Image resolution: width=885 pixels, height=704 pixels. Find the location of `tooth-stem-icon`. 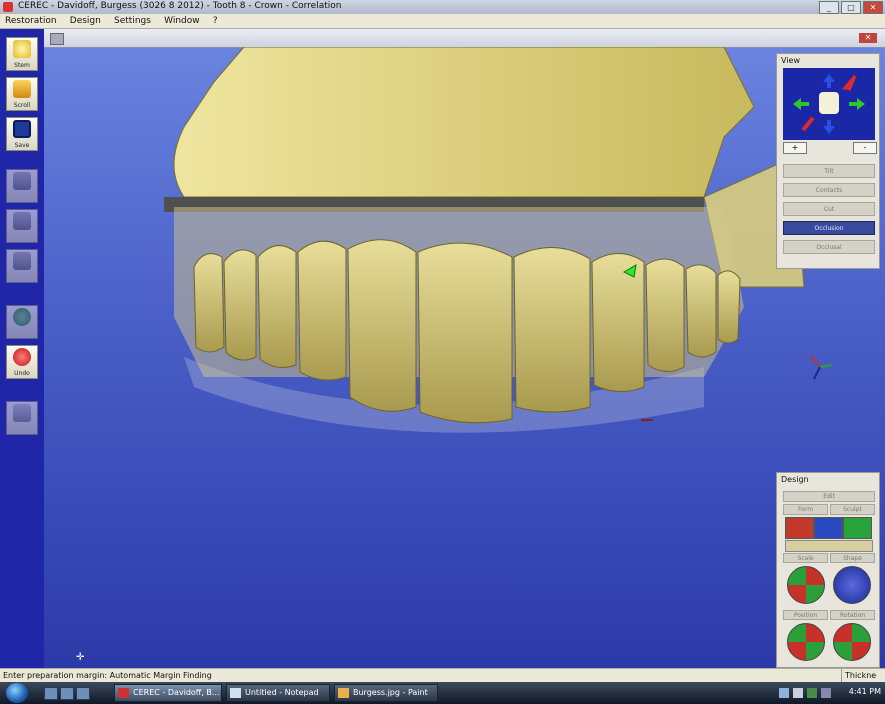

tooth-stem-icon is located at coordinates (22, 49).